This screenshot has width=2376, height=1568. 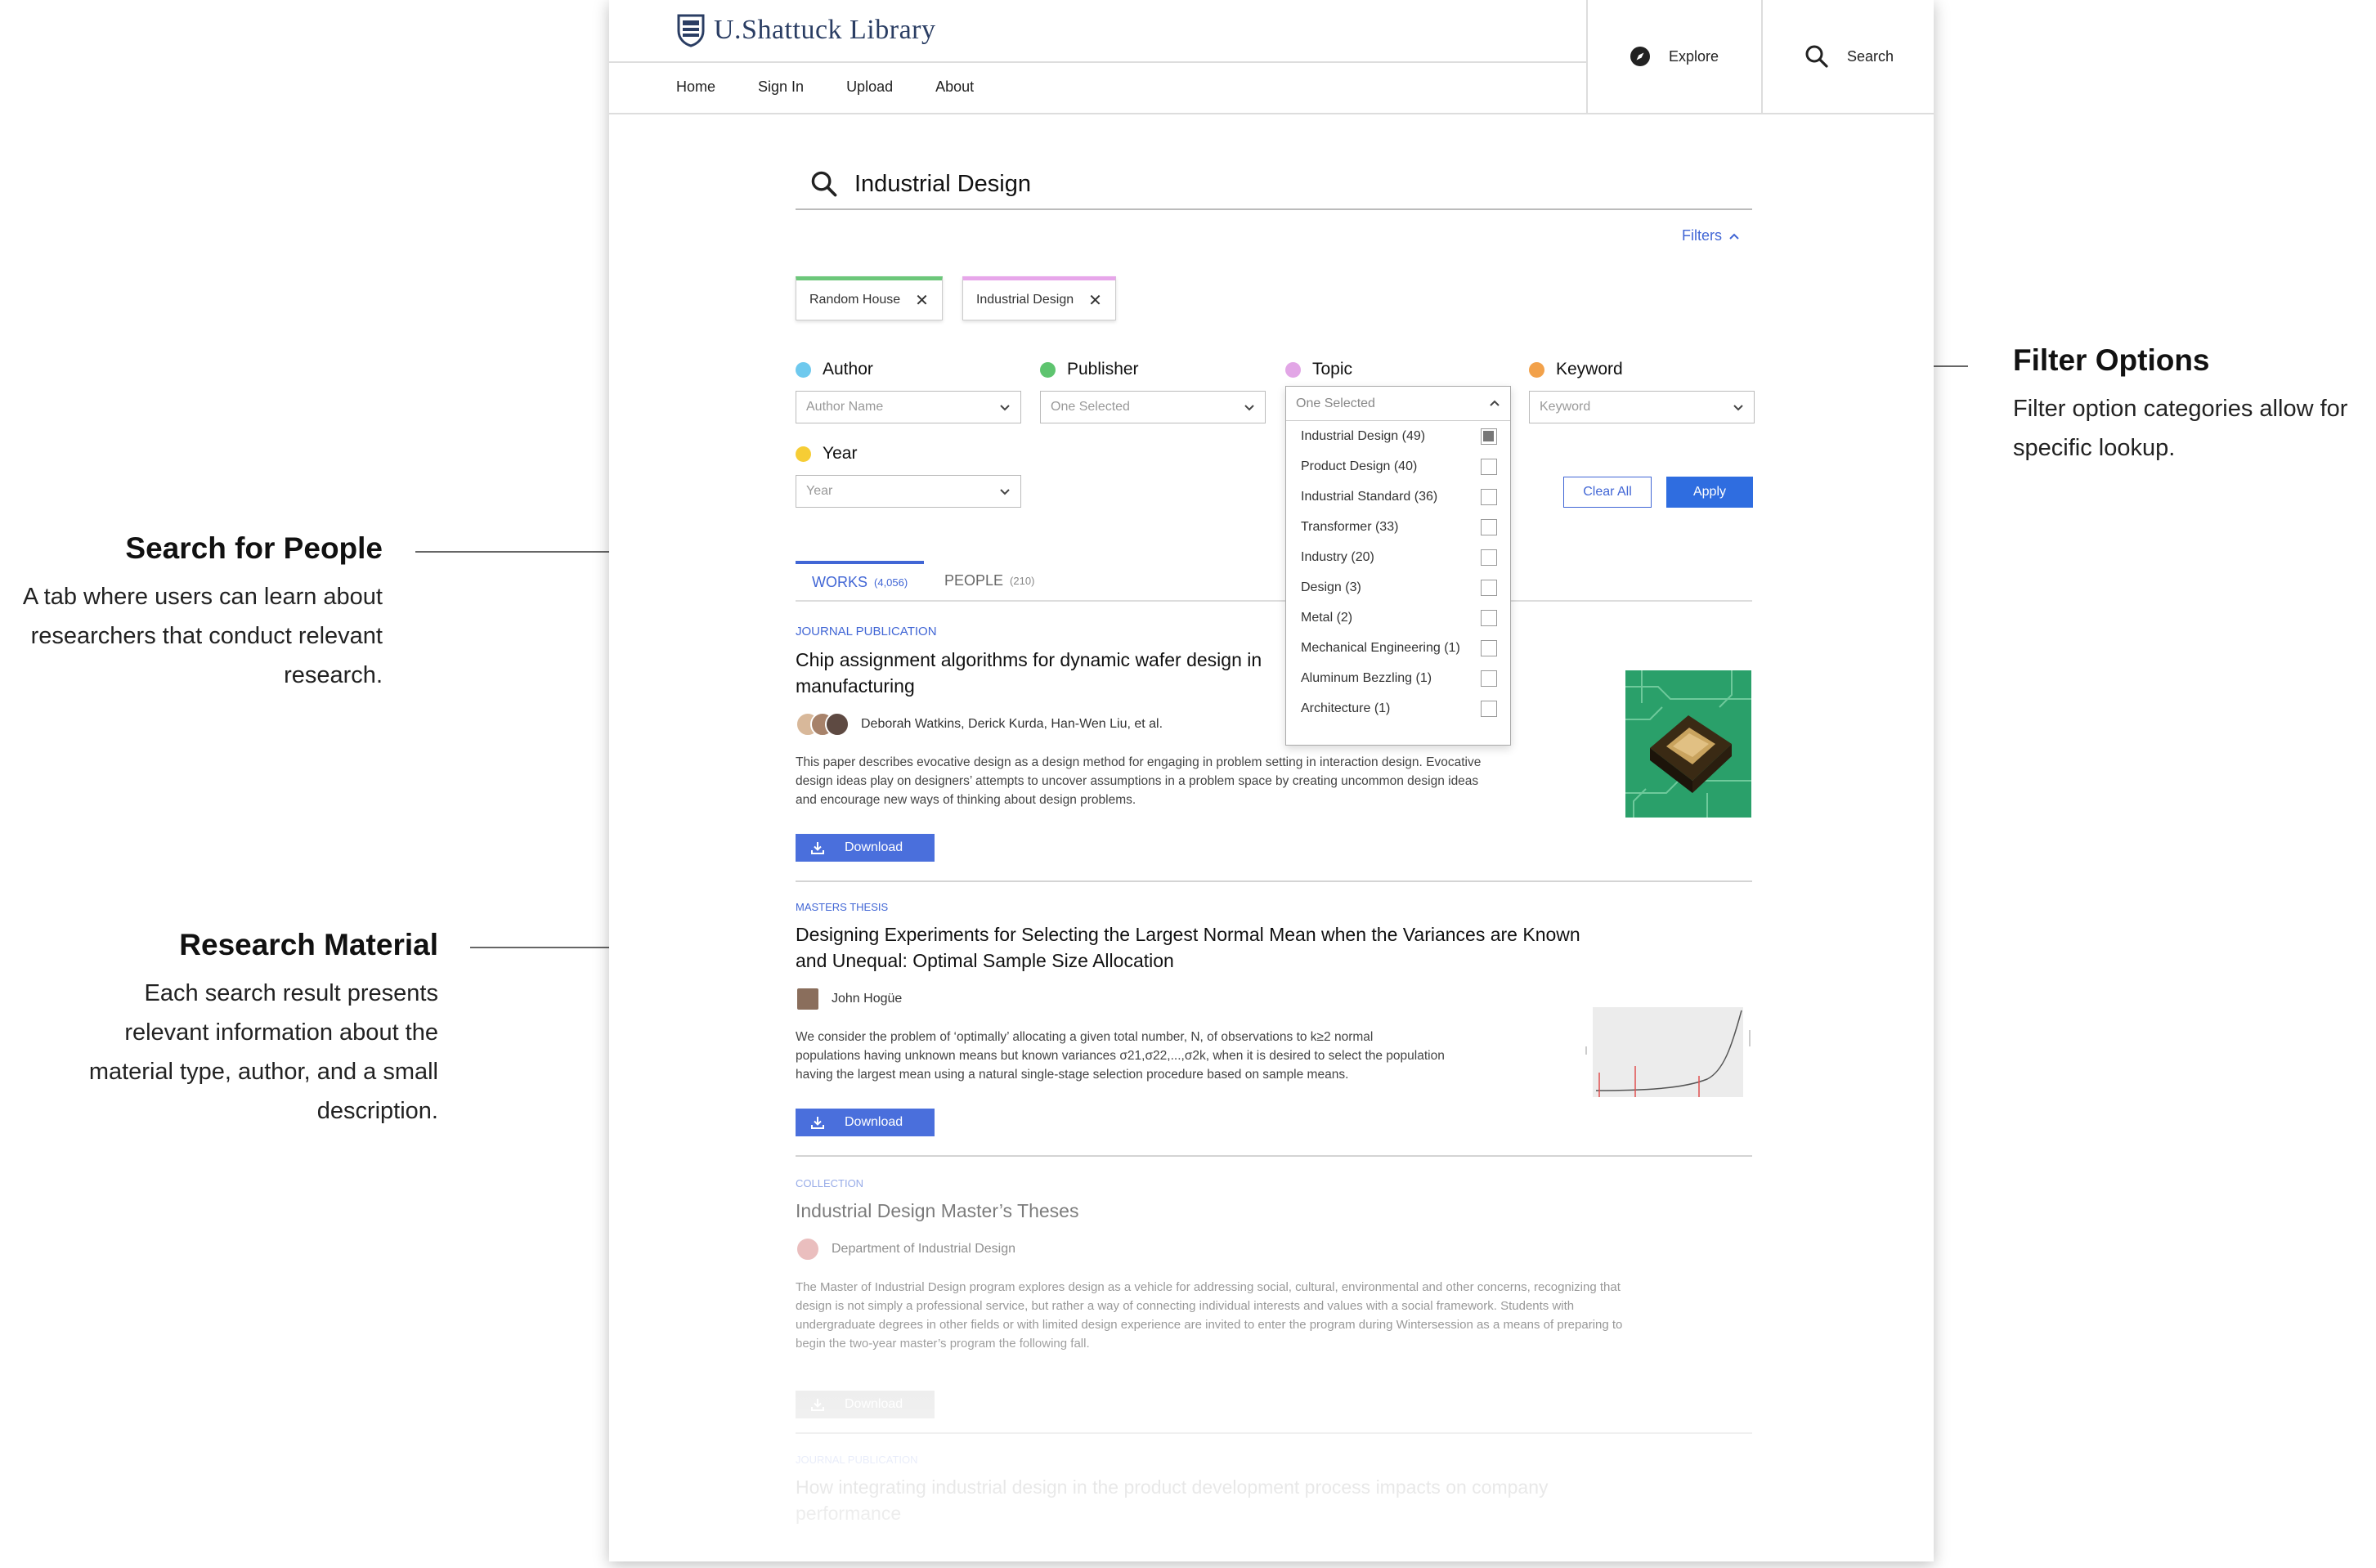 What do you see at coordinates (1693, 56) in the screenshot?
I see `explore-label: Explore` at bounding box center [1693, 56].